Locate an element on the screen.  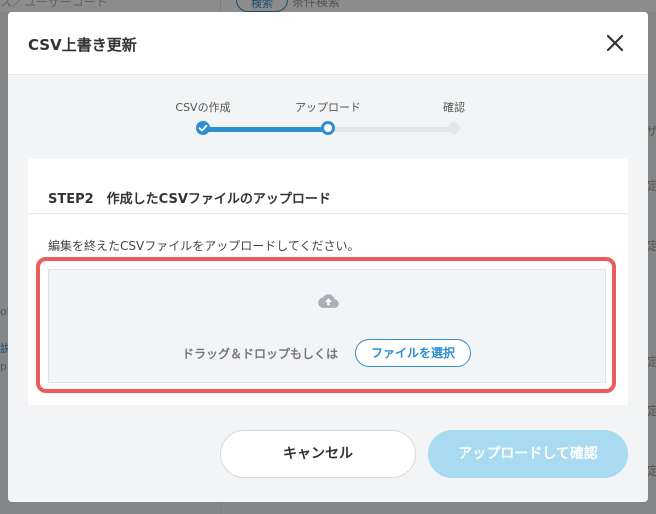
progress-stepper: CSVの作成 アップロード 確認 is located at coordinates (328, 111).